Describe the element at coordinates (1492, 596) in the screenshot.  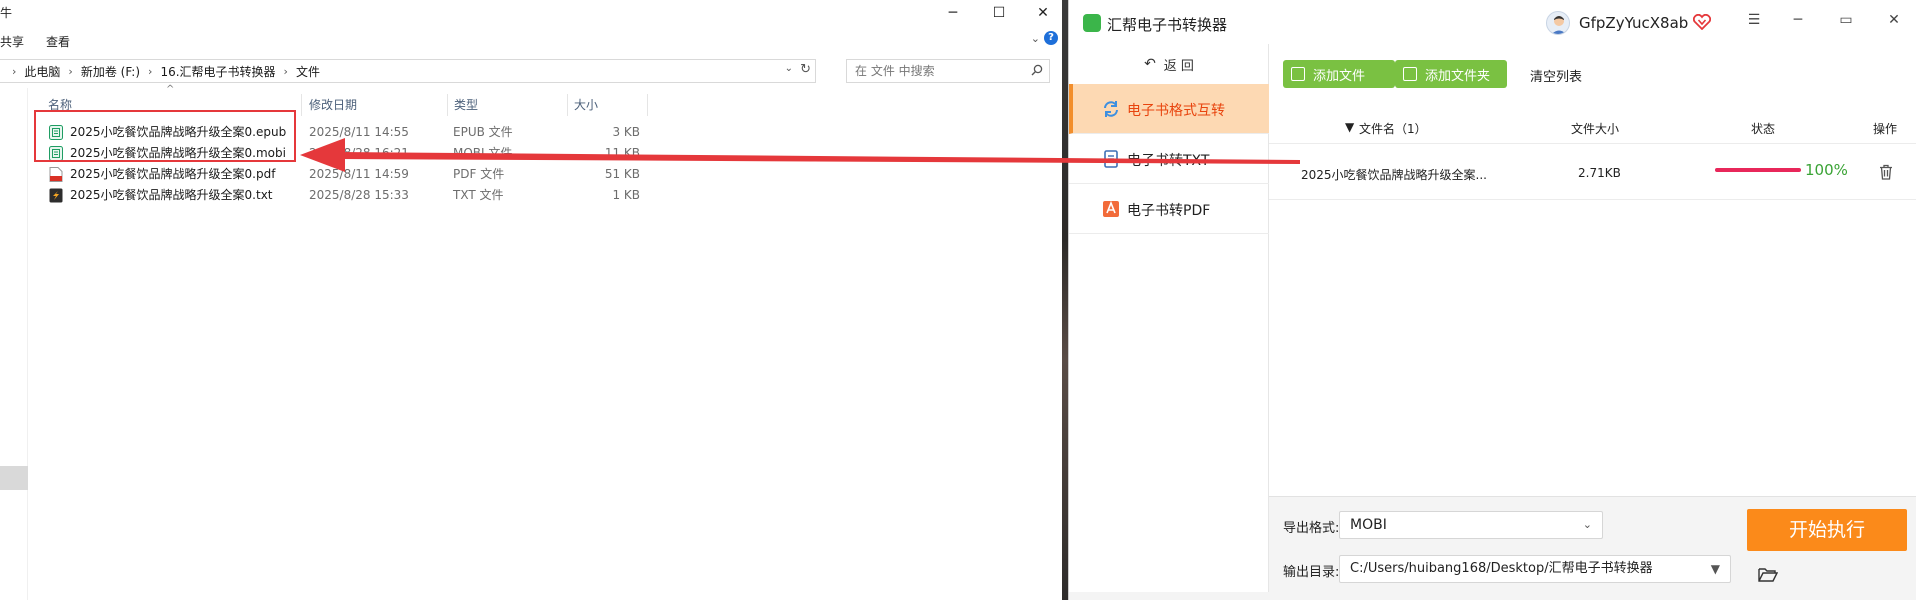
I see `status-strip` at that location.